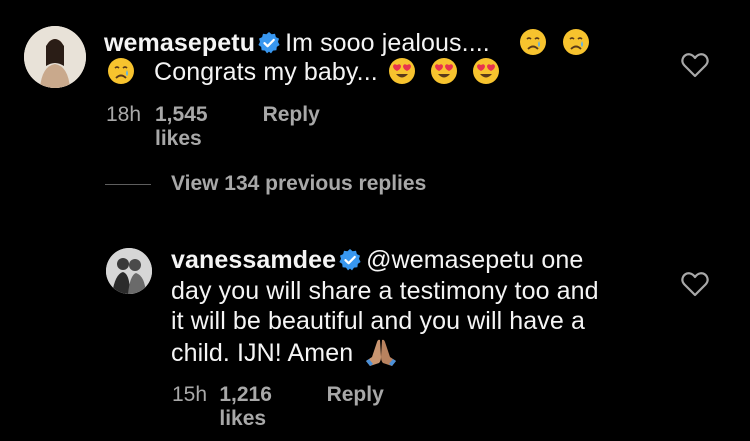 The image size is (750, 441). Describe the element at coordinates (381, 352) in the screenshot. I see `praying-hands-emoji-icon` at that location.